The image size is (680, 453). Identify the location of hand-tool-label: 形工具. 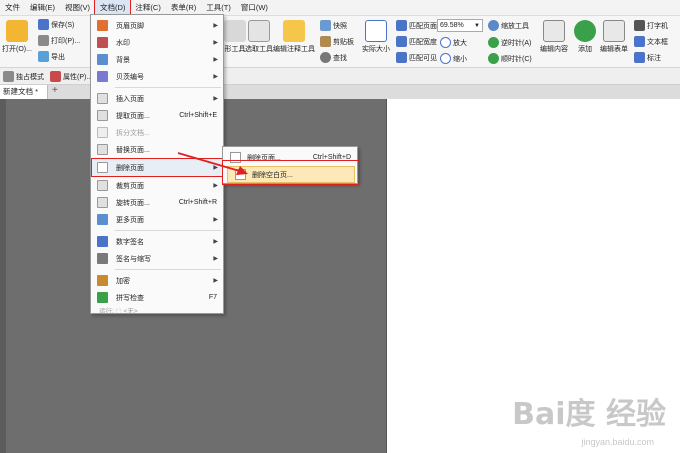
(235, 49).